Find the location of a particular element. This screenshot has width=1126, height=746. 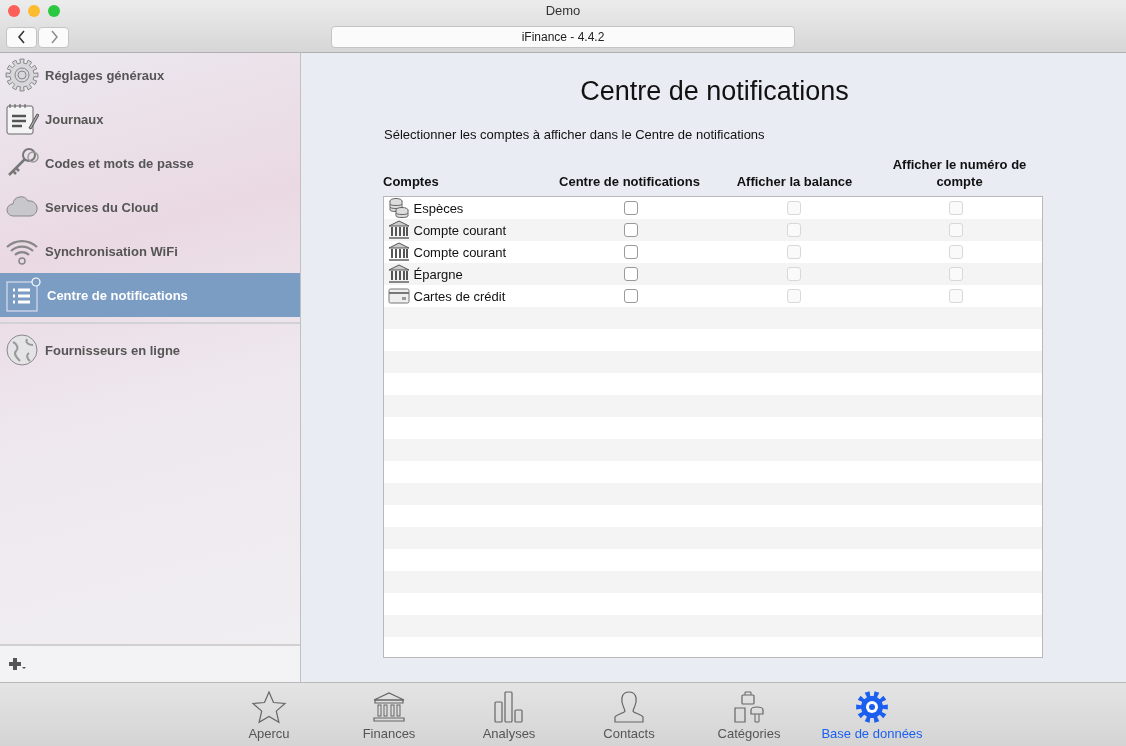

close-button is located at coordinates (14, 11).